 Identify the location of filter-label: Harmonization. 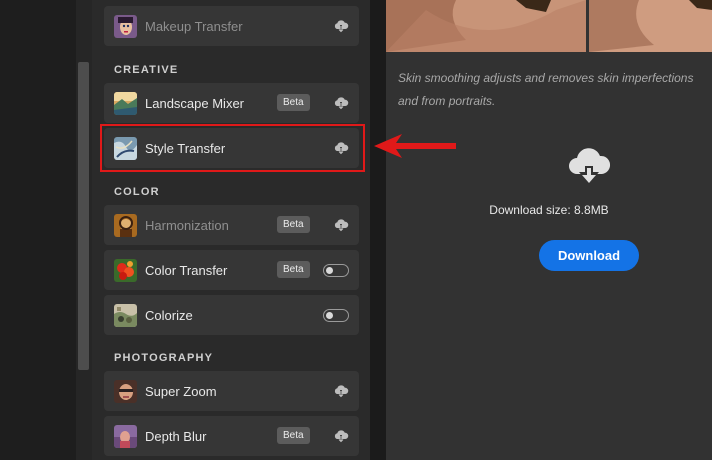
(187, 225).